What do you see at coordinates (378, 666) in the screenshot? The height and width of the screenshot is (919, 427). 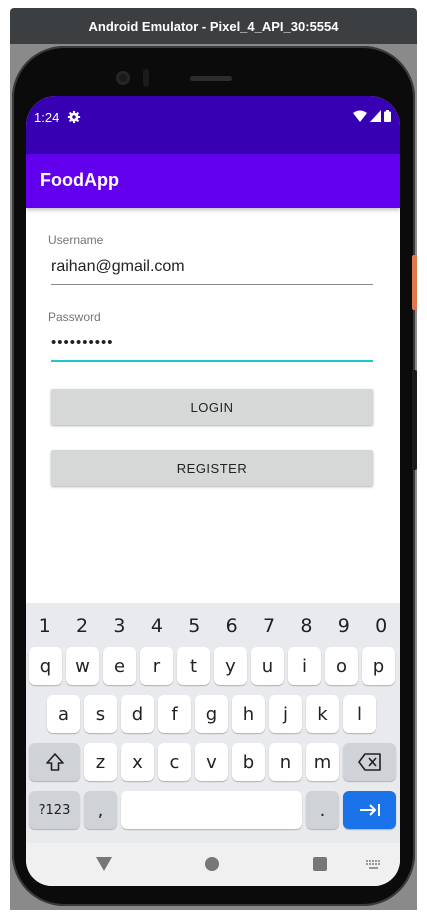 I see `key-p: p` at bounding box center [378, 666].